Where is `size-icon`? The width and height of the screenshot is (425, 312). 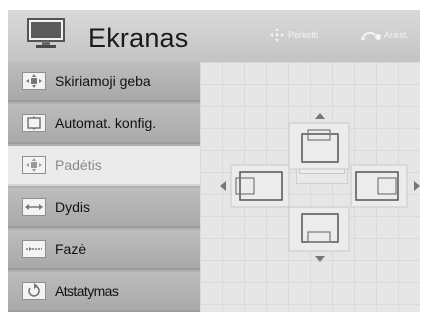 size-icon is located at coordinates (34, 207).